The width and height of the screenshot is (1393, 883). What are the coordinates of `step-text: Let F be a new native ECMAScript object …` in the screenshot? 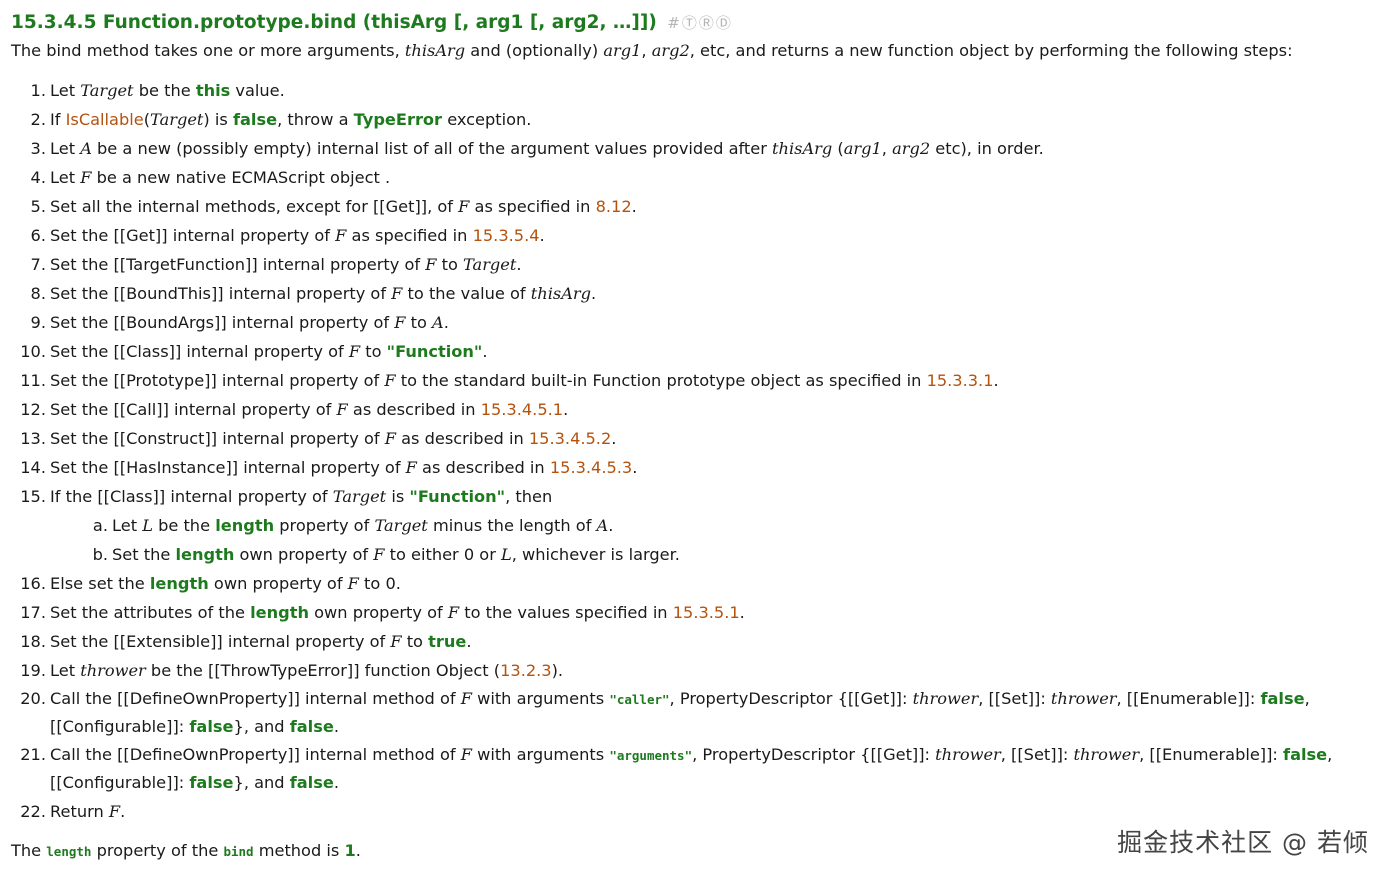 It's located at (220, 177).